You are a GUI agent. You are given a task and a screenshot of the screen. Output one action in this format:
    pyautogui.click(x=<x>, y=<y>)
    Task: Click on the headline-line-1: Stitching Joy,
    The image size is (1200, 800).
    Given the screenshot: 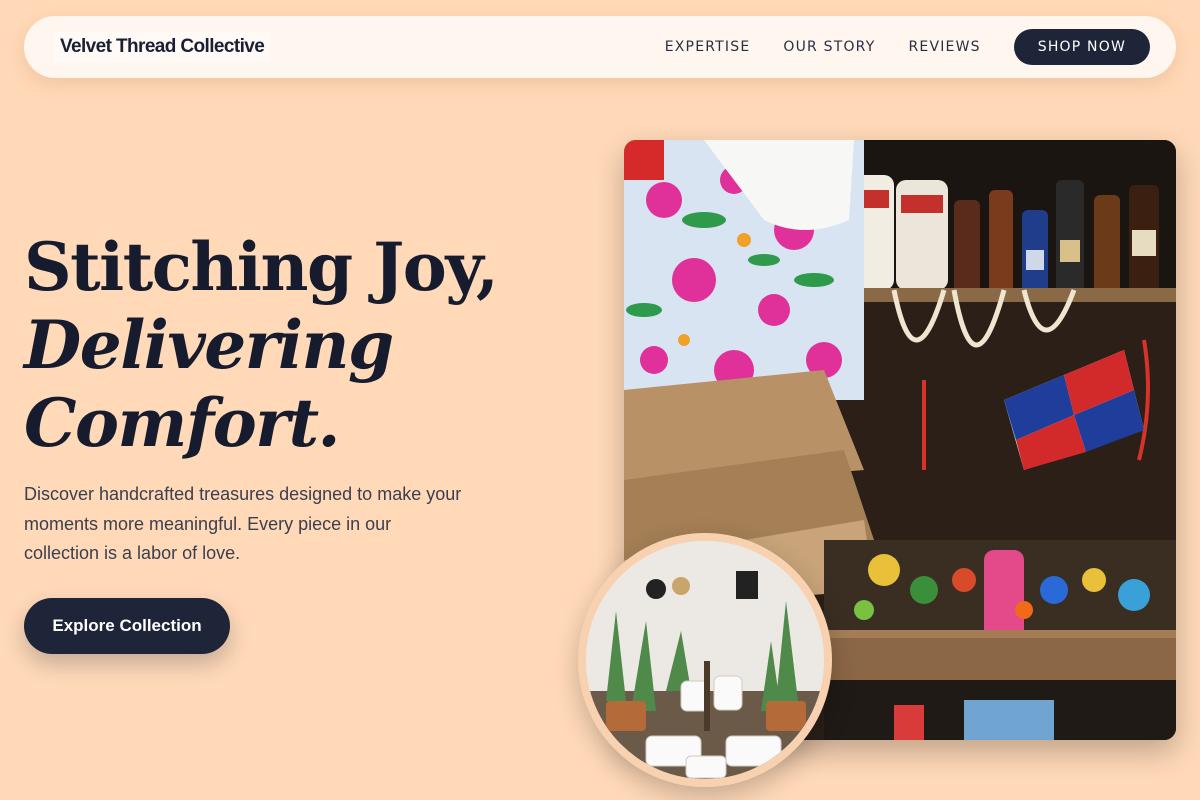 What is the action you would take?
    pyautogui.click(x=261, y=267)
    